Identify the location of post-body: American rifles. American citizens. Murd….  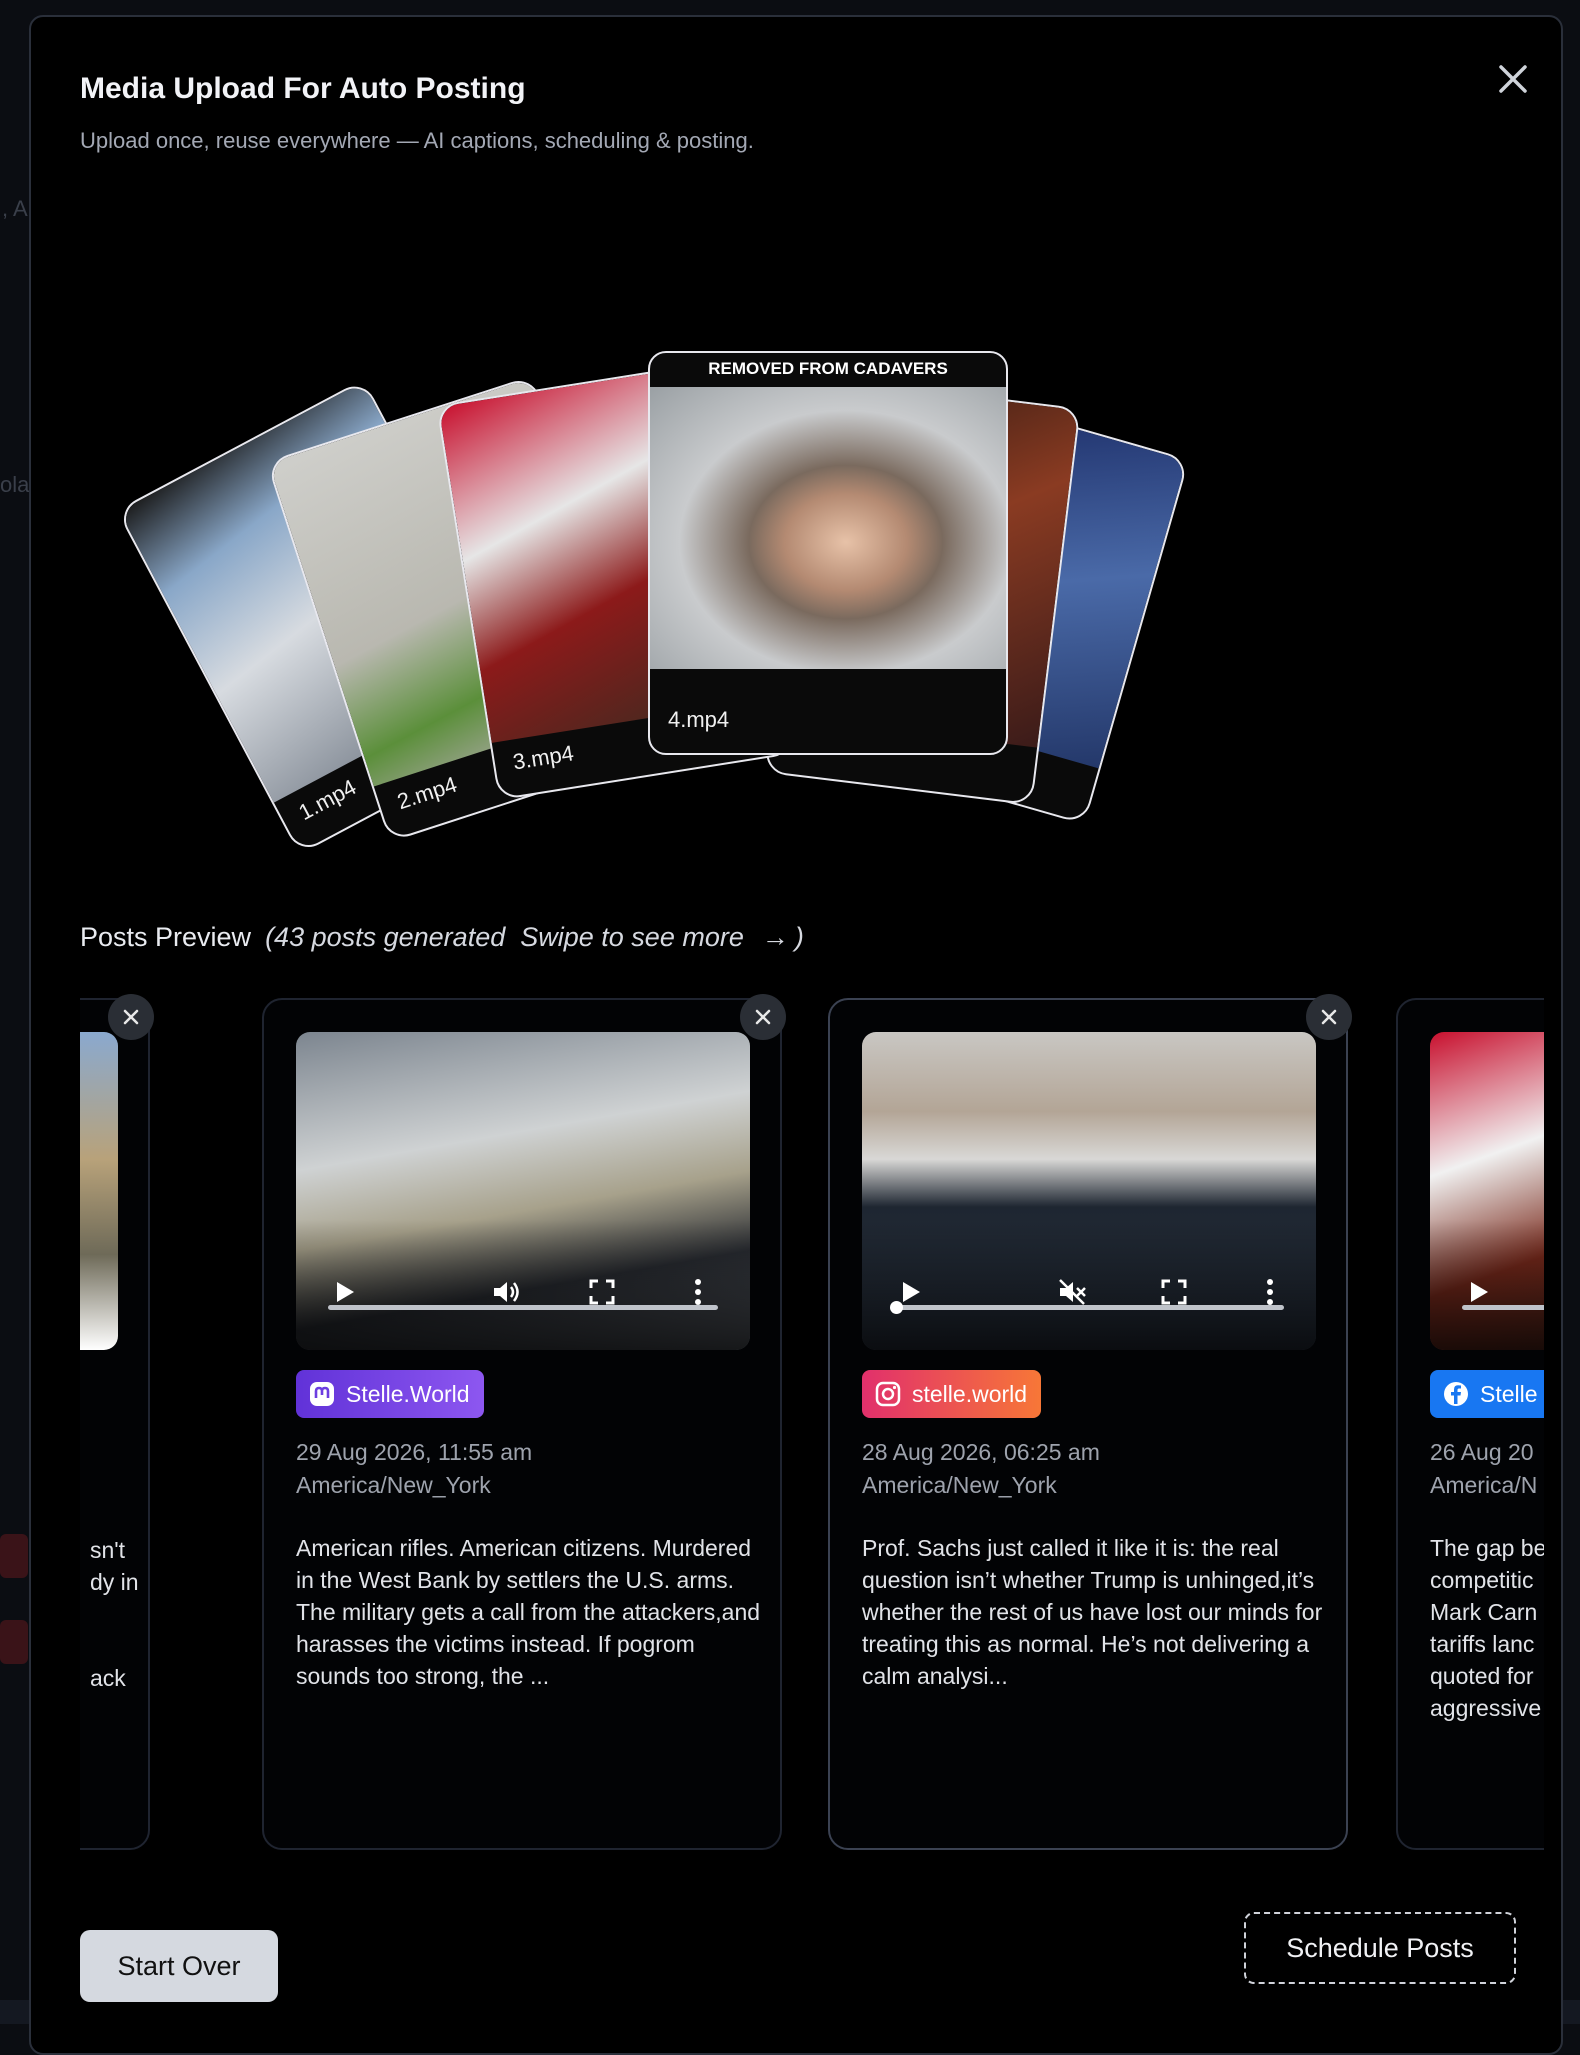
(531, 1612).